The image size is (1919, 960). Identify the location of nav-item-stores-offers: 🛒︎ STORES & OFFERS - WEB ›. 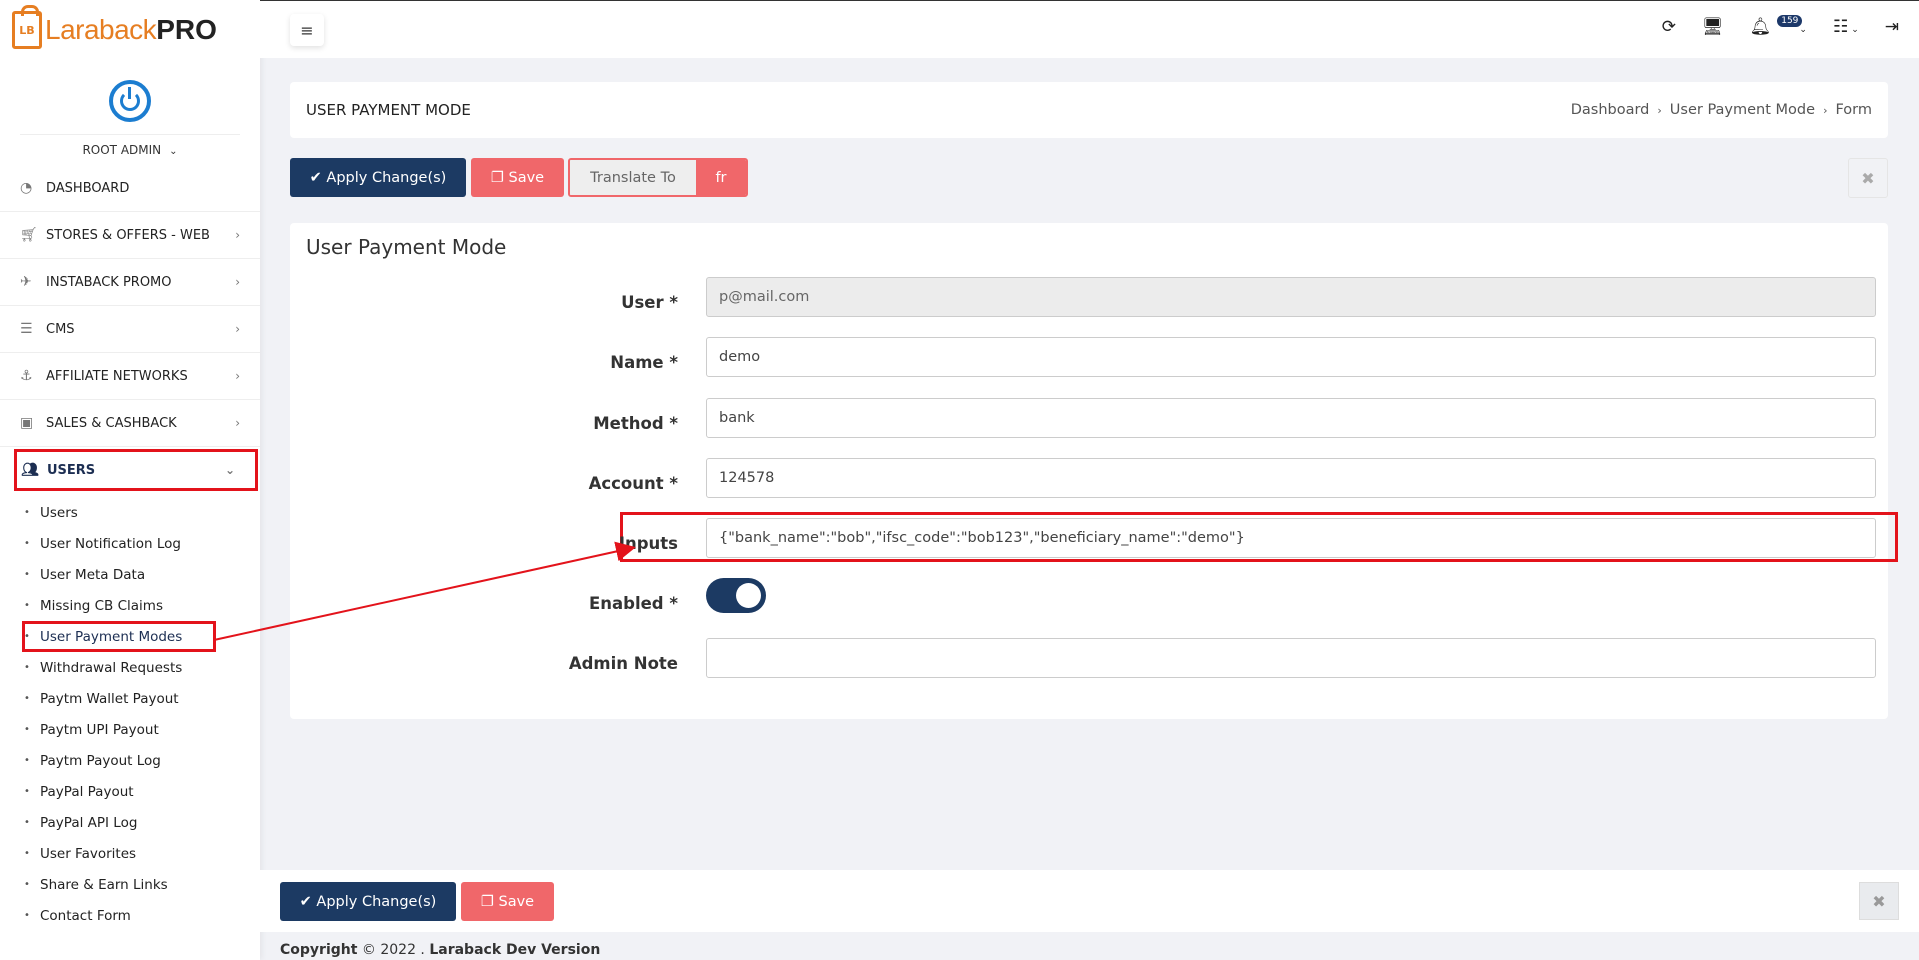
(130, 235).